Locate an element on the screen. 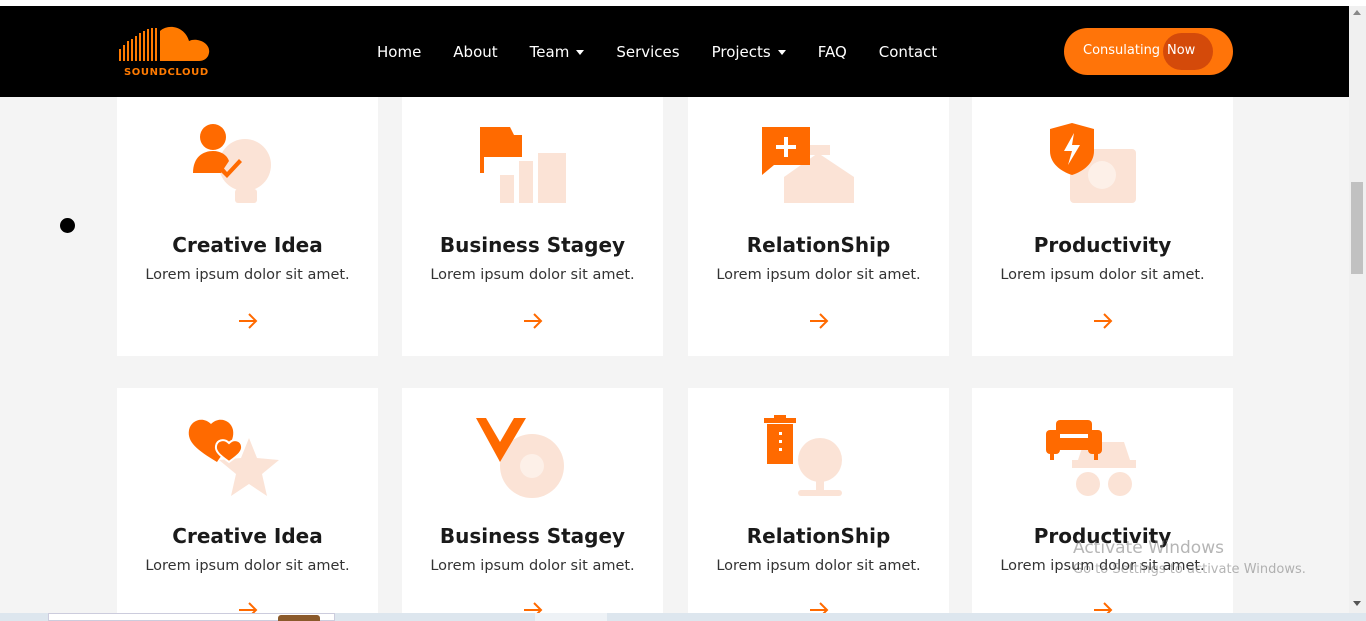 The width and height of the screenshot is (1366, 621). nav-item-faq: FAQ is located at coordinates (832, 52).